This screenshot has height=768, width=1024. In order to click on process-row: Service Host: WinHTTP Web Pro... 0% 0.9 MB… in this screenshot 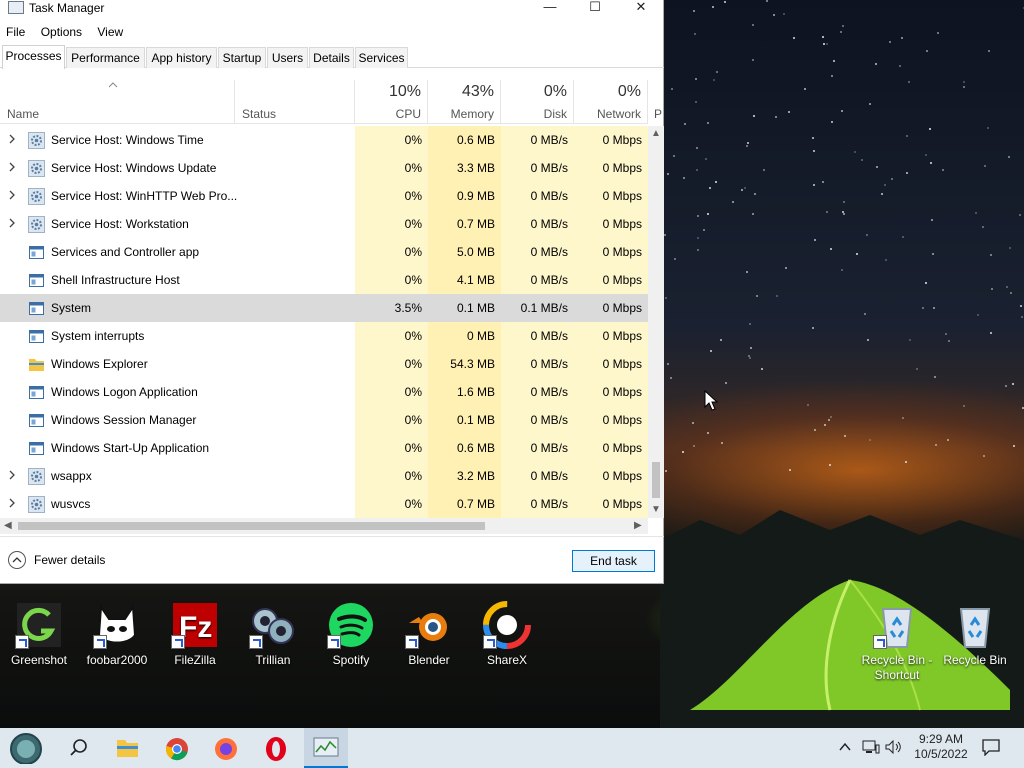, I will do `click(324, 196)`.